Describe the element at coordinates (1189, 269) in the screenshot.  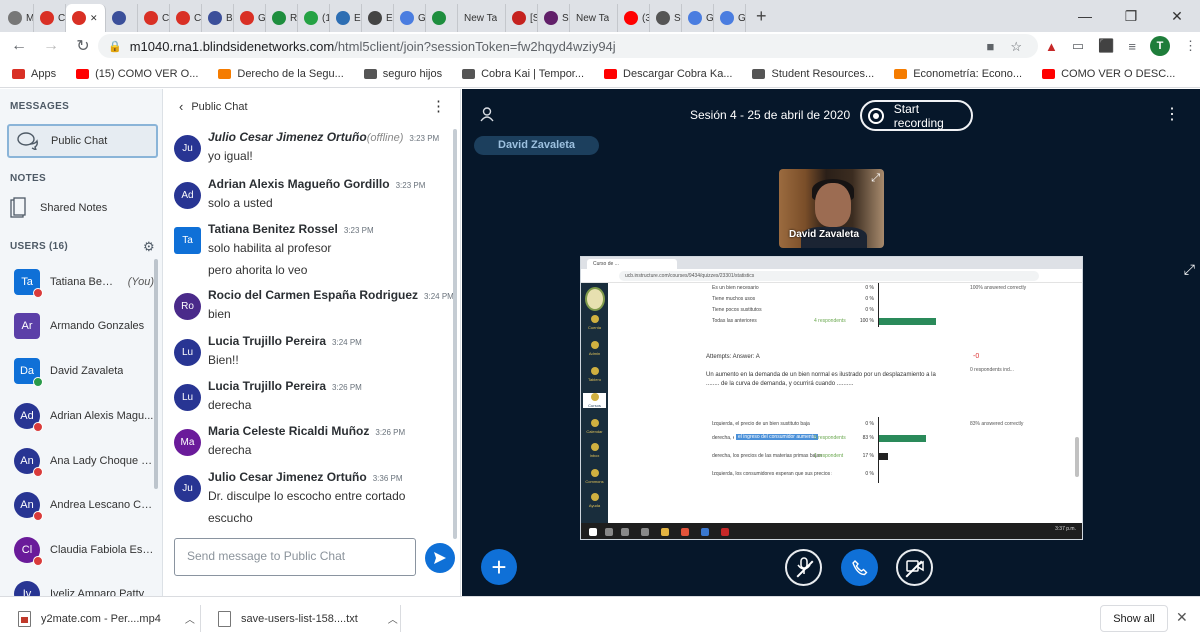
I see `screenshare-fullscreen-icon: ⤢` at that location.